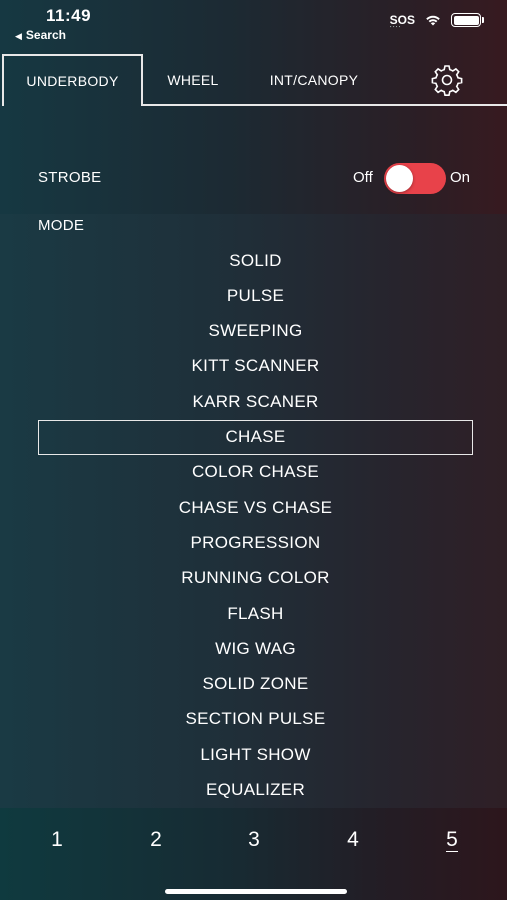 This screenshot has width=507, height=900. What do you see at coordinates (255, 437) in the screenshot?
I see `mode-option-chase: CHASE` at bounding box center [255, 437].